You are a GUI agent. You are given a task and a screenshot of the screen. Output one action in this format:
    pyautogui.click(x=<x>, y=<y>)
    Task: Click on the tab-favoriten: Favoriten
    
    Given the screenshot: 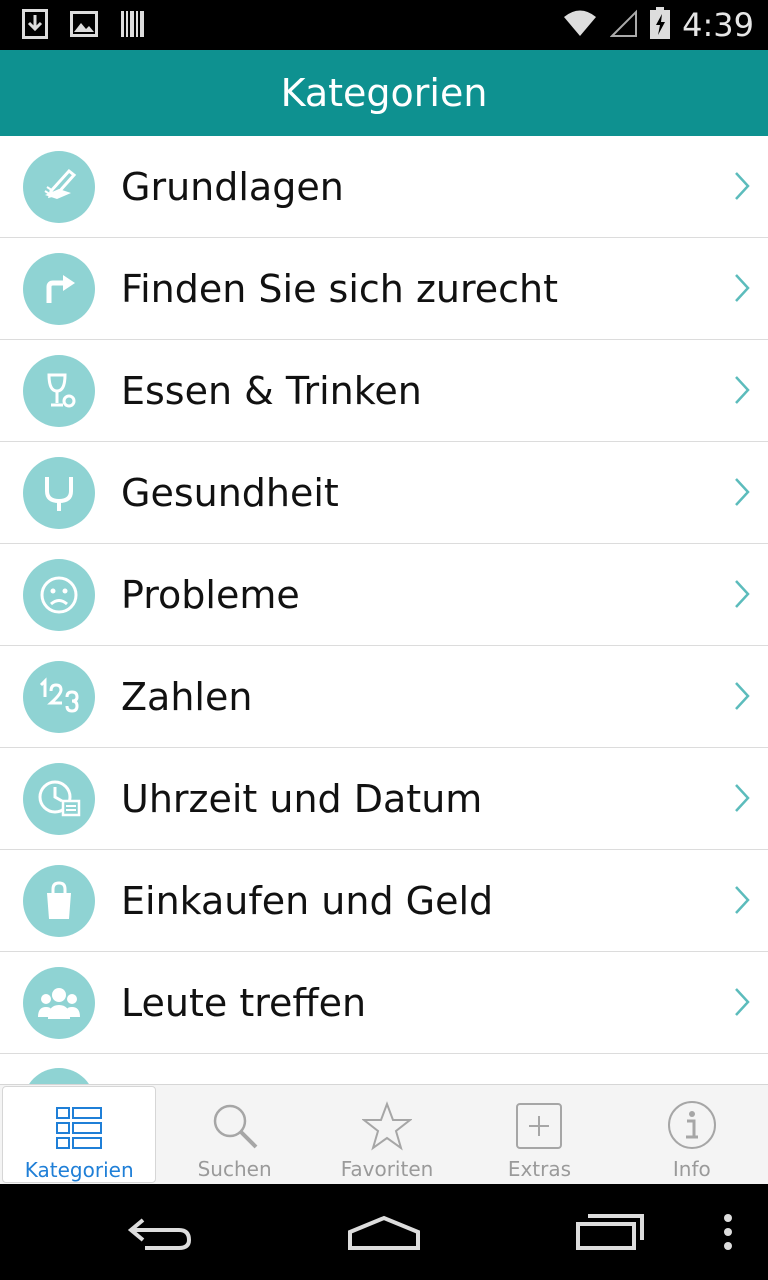 What is the action you would take?
    pyautogui.click(x=387, y=1135)
    